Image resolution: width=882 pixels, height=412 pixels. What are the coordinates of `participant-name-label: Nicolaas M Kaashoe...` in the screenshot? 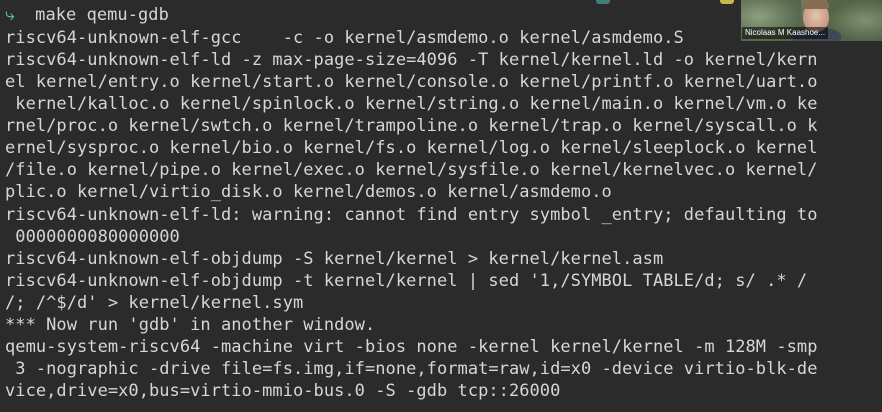 It's located at (785, 33).